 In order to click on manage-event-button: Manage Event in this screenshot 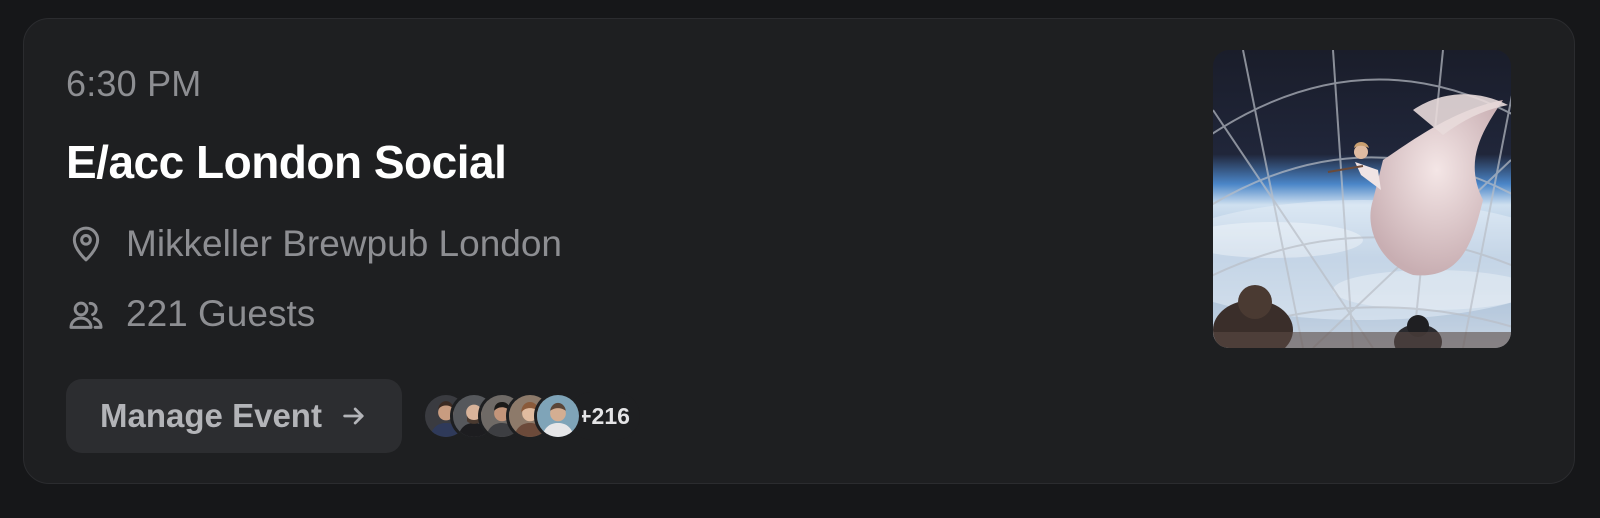, I will do `click(234, 416)`.